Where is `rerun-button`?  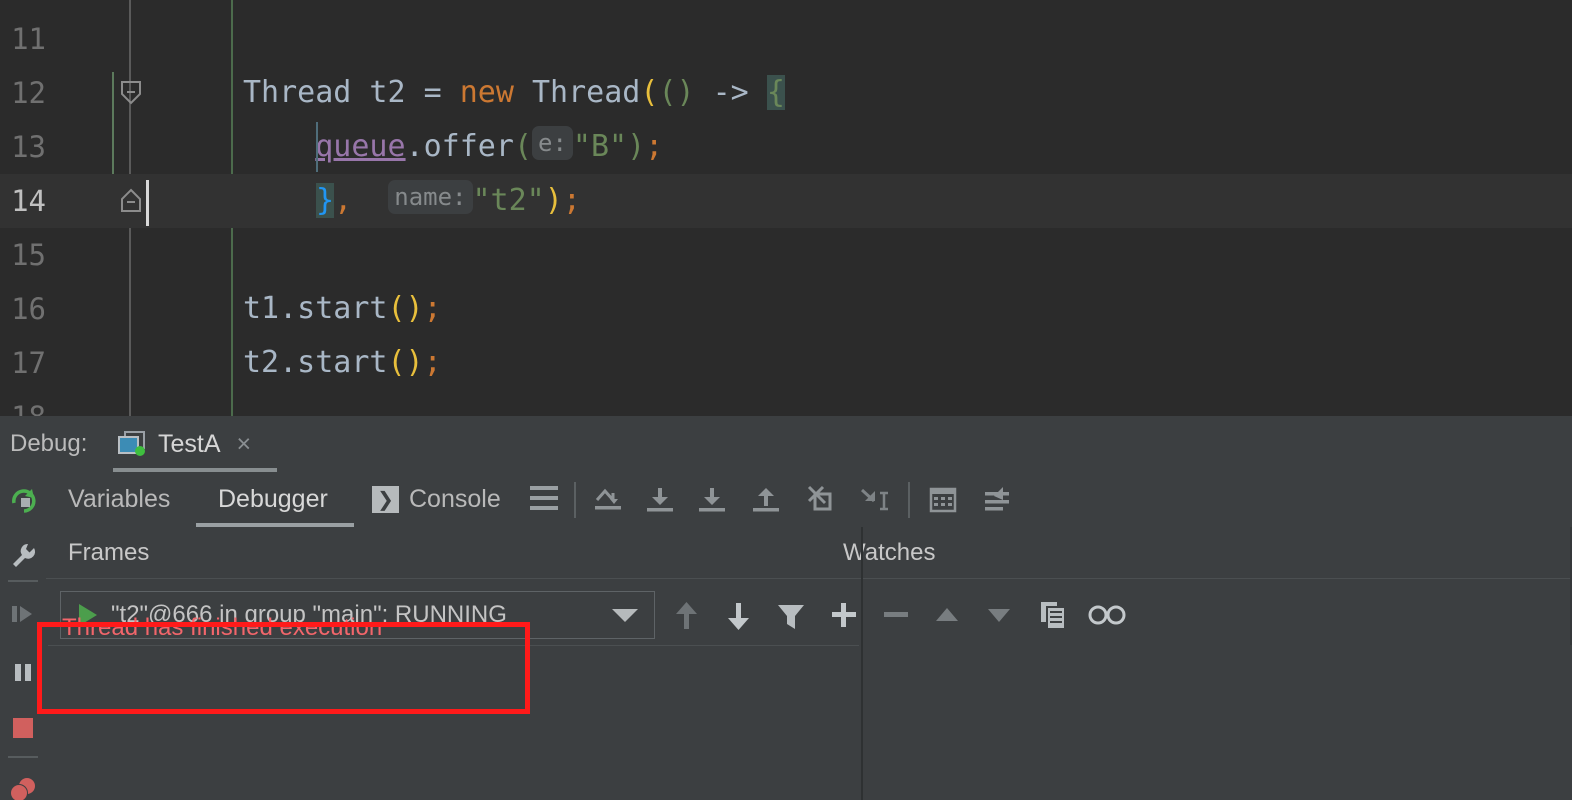 rerun-button is located at coordinates (23, 500).